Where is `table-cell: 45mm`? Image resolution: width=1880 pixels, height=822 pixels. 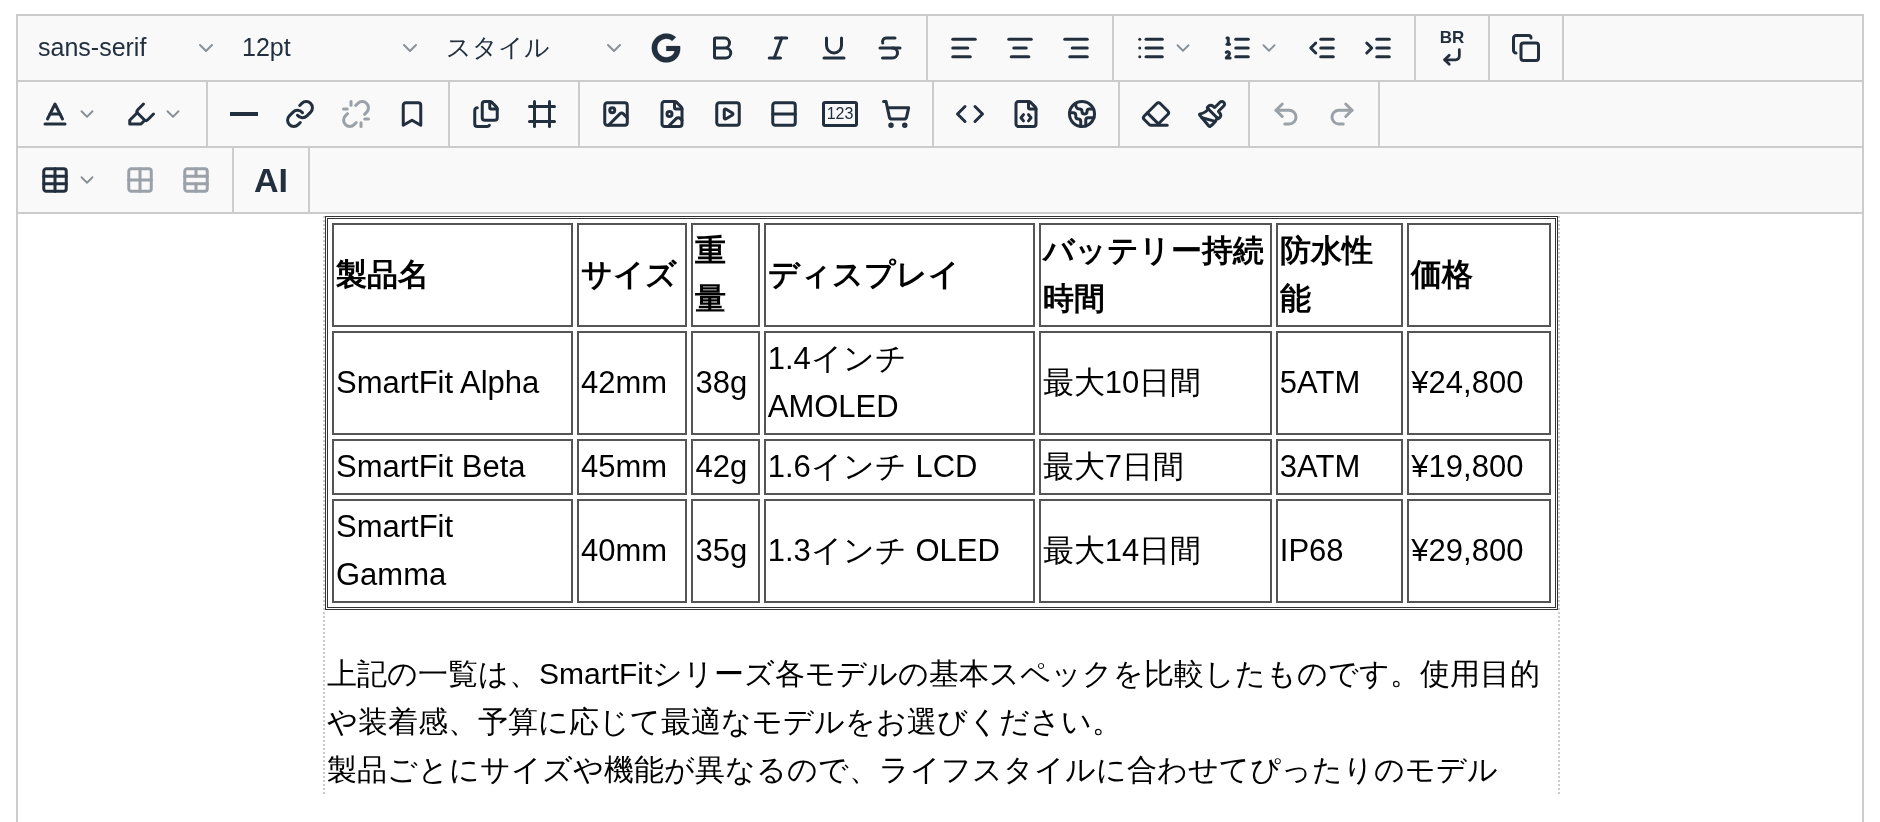
table-cell: 45mm is located at coordinates (632, 467).